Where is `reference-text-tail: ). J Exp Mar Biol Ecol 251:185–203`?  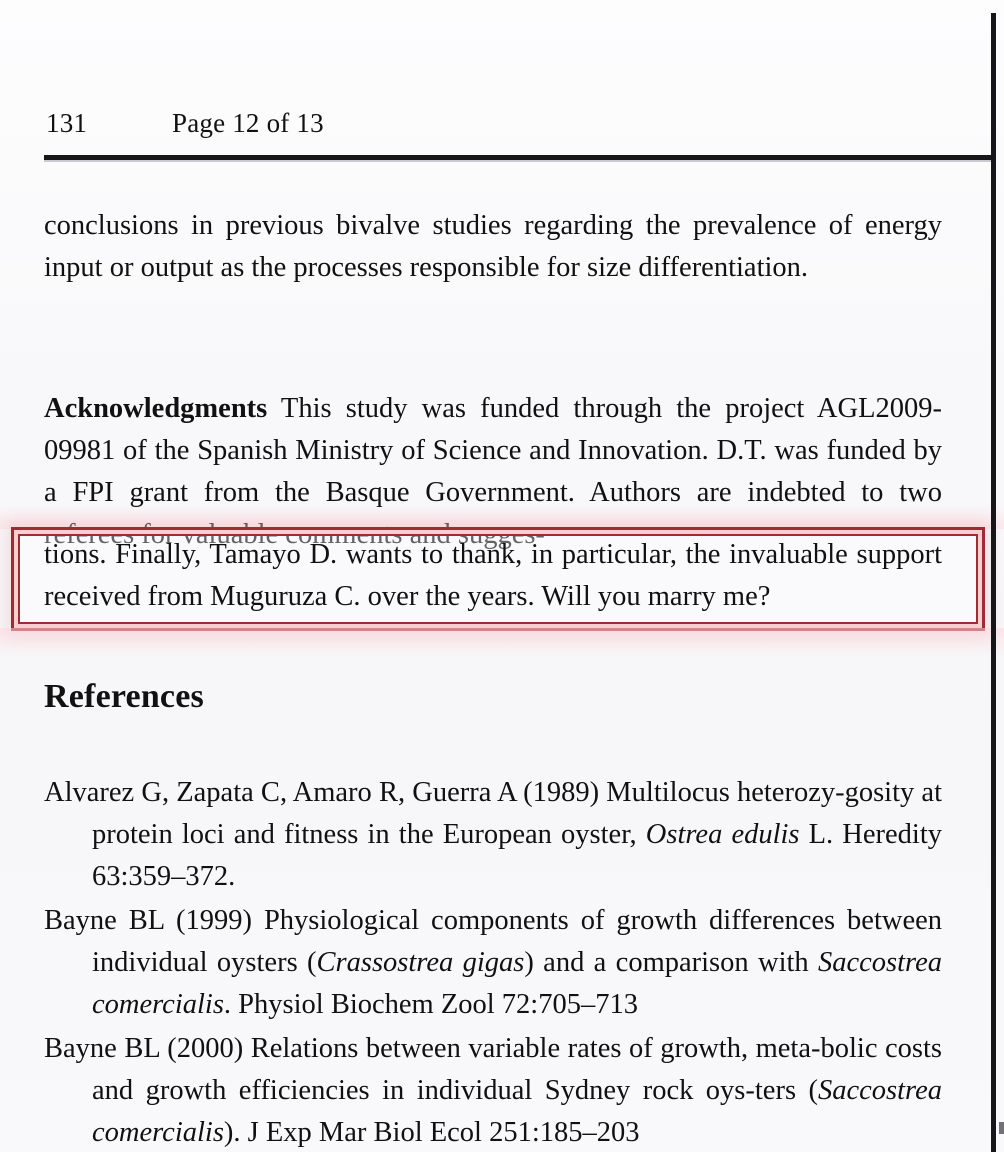 reference-text-tail: ). J Exp Mar Biol Ecol 251:185–203 is located at coordinates (431, 1132).